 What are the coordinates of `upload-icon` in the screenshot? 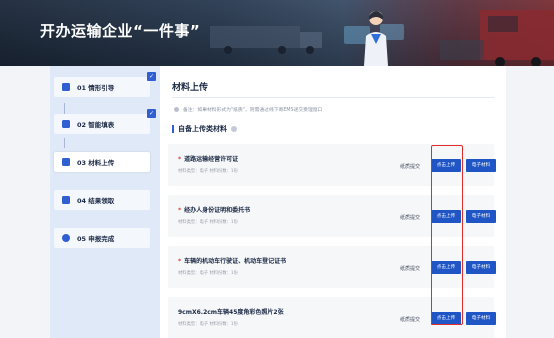 It's located at (66, 162).